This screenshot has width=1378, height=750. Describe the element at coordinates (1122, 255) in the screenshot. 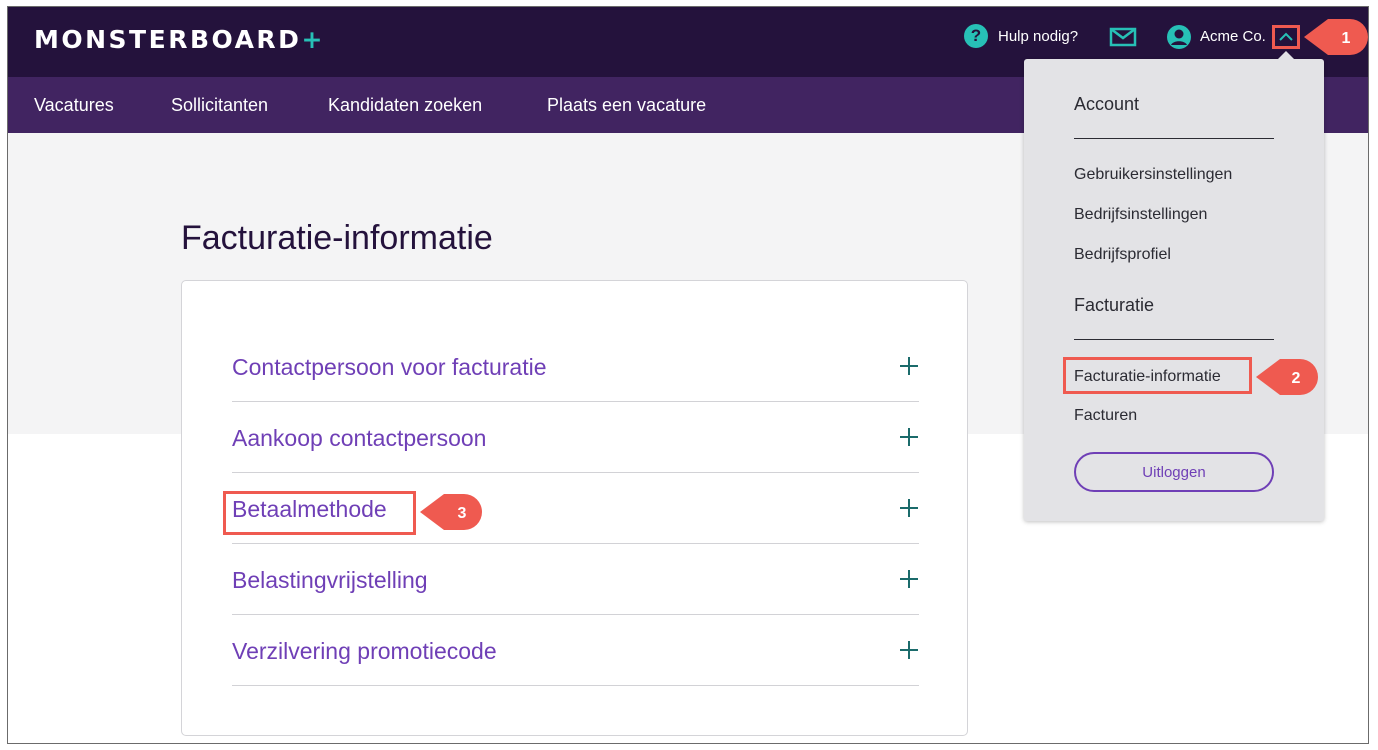

I see `menu-item-bedrijfsprofiel: Bedrijfsprofiel` at that location.